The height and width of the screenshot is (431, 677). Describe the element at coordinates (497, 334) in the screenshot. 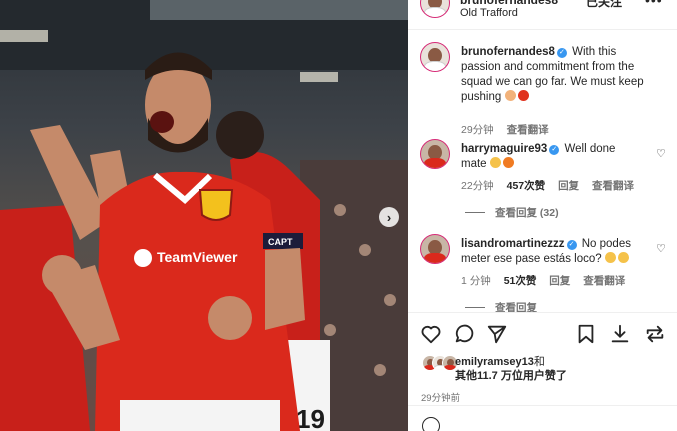

I see `send-icon` at that location.